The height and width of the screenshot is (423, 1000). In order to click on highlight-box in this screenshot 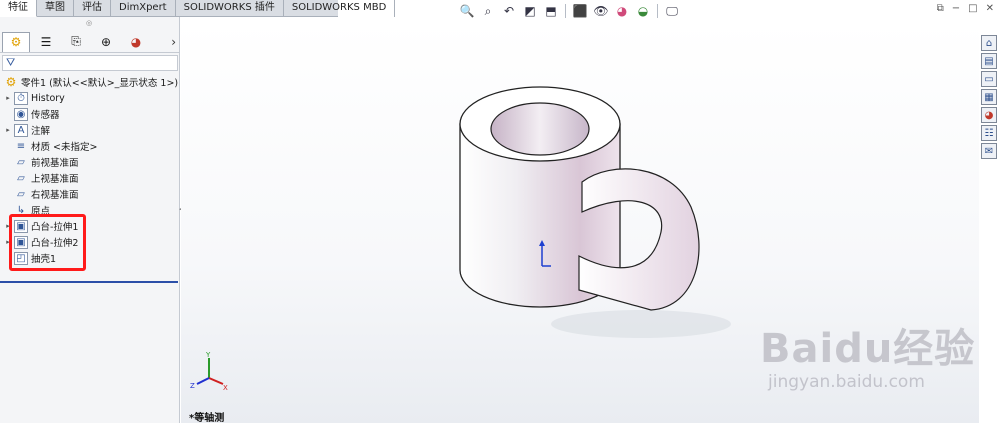, I will do `click(47, 242)`.